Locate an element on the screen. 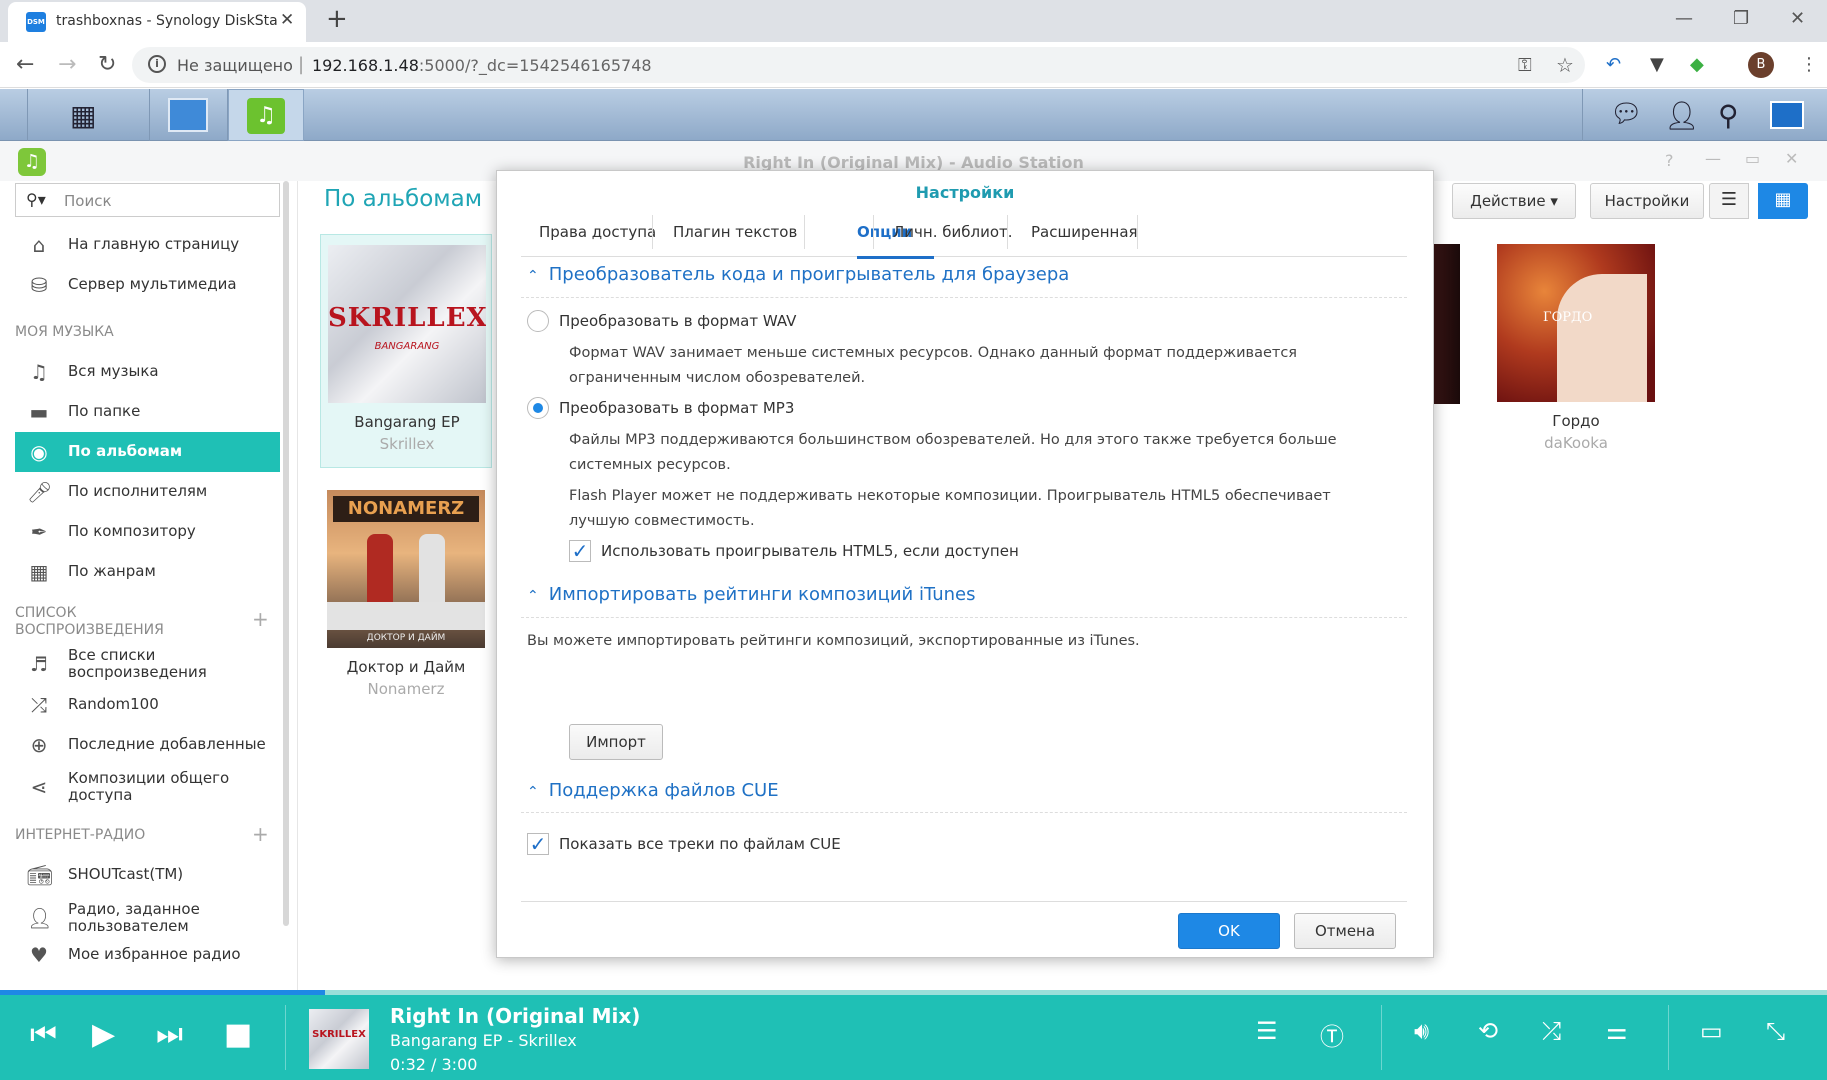 This screenshot has width=1827, height=1080. help-icon: ? is located at coordinates (1669, 160).